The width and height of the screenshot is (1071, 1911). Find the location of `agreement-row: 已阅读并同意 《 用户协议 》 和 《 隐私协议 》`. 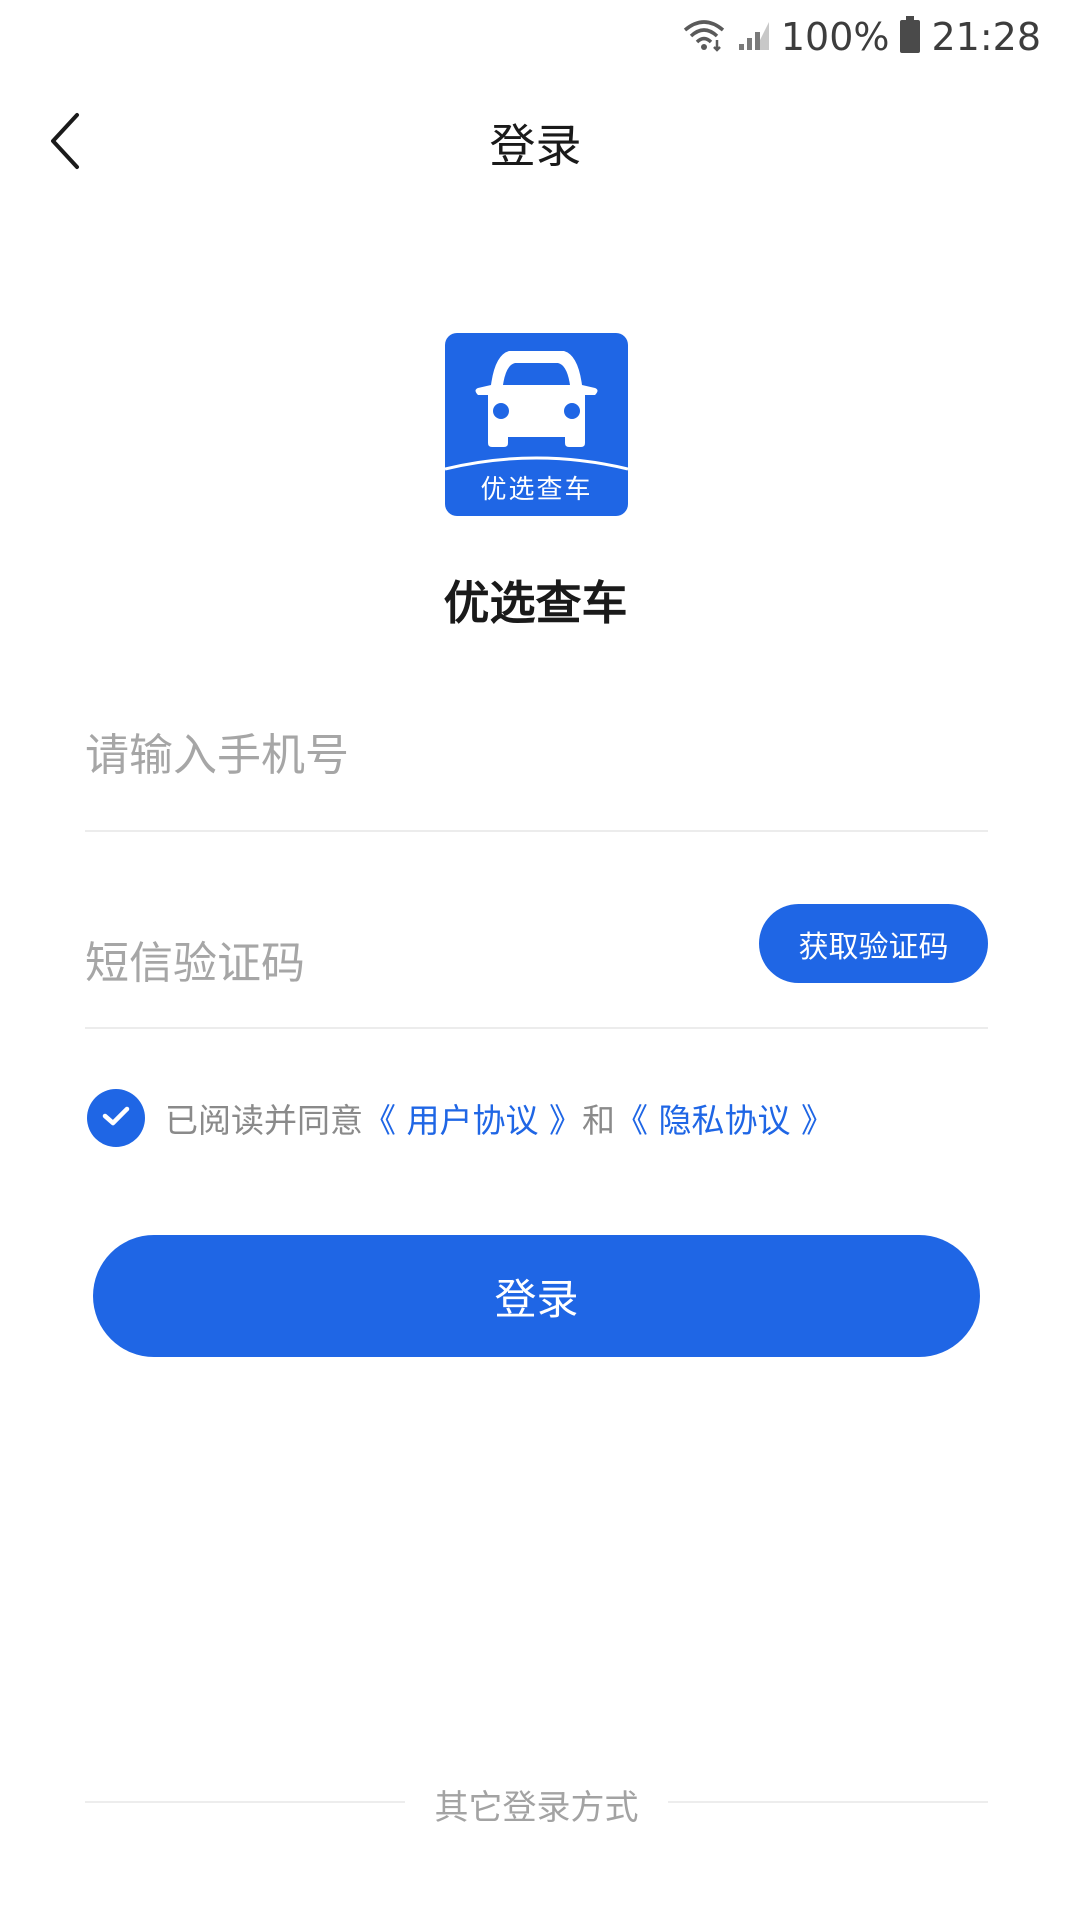

agreement-row: 已阅读并同意 《 用户协议 》 和 《 隐私协议 》 is located at coordinates (460, 1118).